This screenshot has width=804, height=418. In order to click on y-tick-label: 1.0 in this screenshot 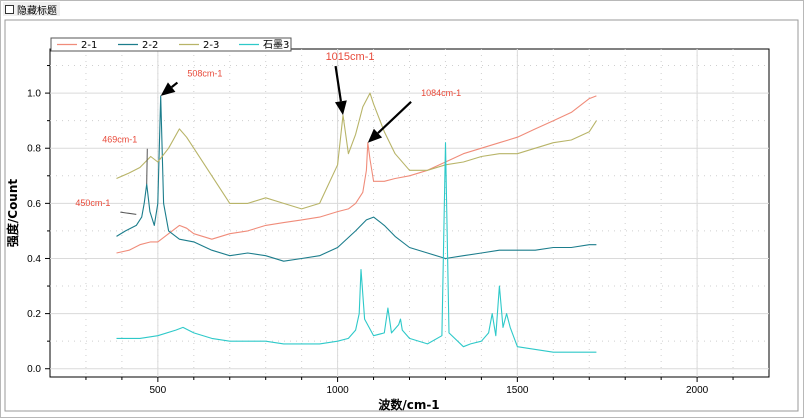, I will do `click(34, 94)`.